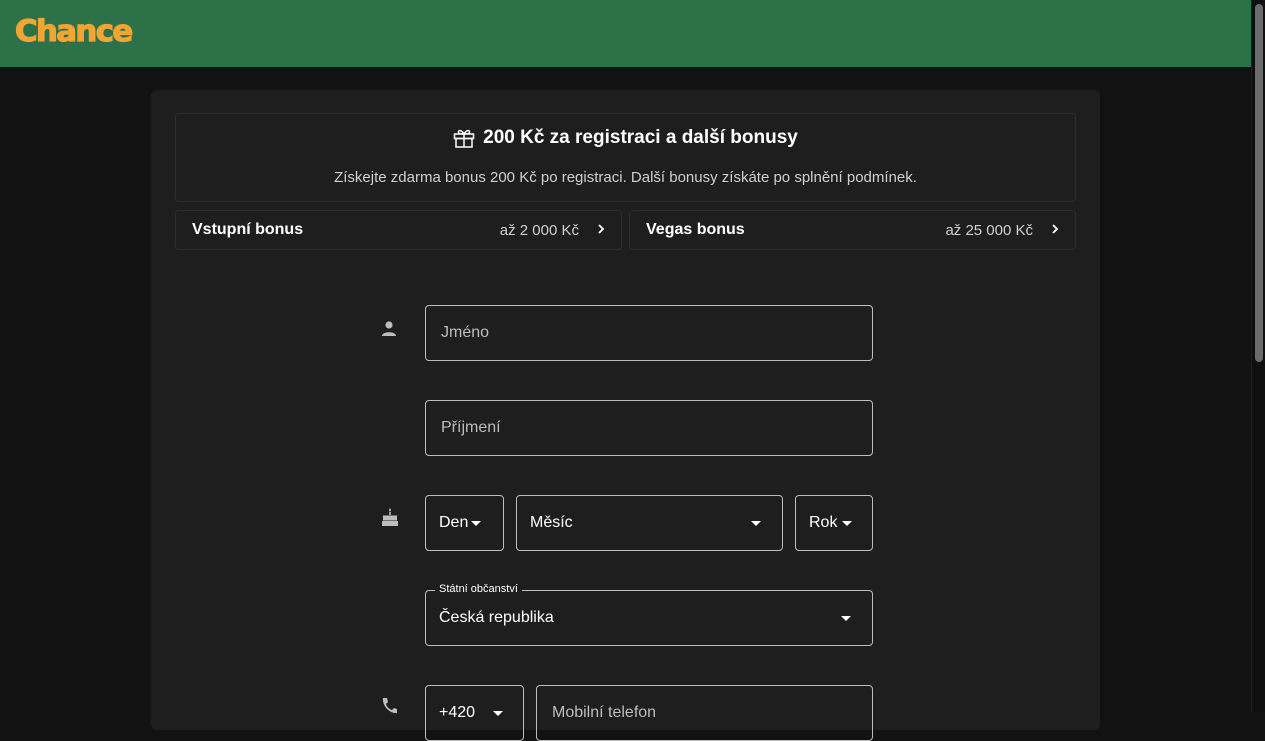 The width and height of the screenshot is (1265, 741). What do you see at coordinates (551, 522) in the screenshot?
I see `month-label: Měsíc` at bounding box center [551, 522].